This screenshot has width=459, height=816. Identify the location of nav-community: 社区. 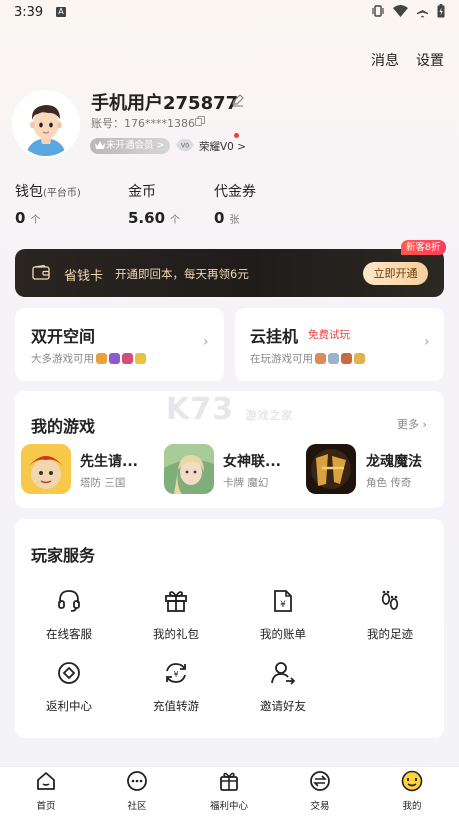
(137, 791).